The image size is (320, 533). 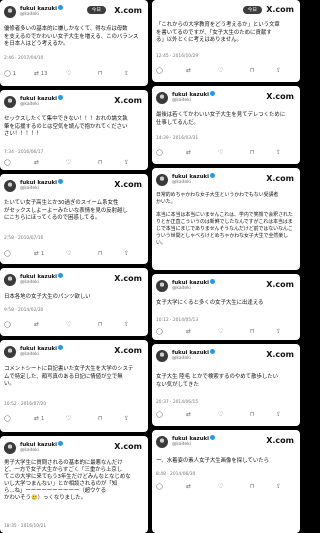 What do you see at coordinates (177, 402) in the screenshot?
I see `post-timestamp: 20:37 · 2014/06/15` at bounding box center [177, 402].